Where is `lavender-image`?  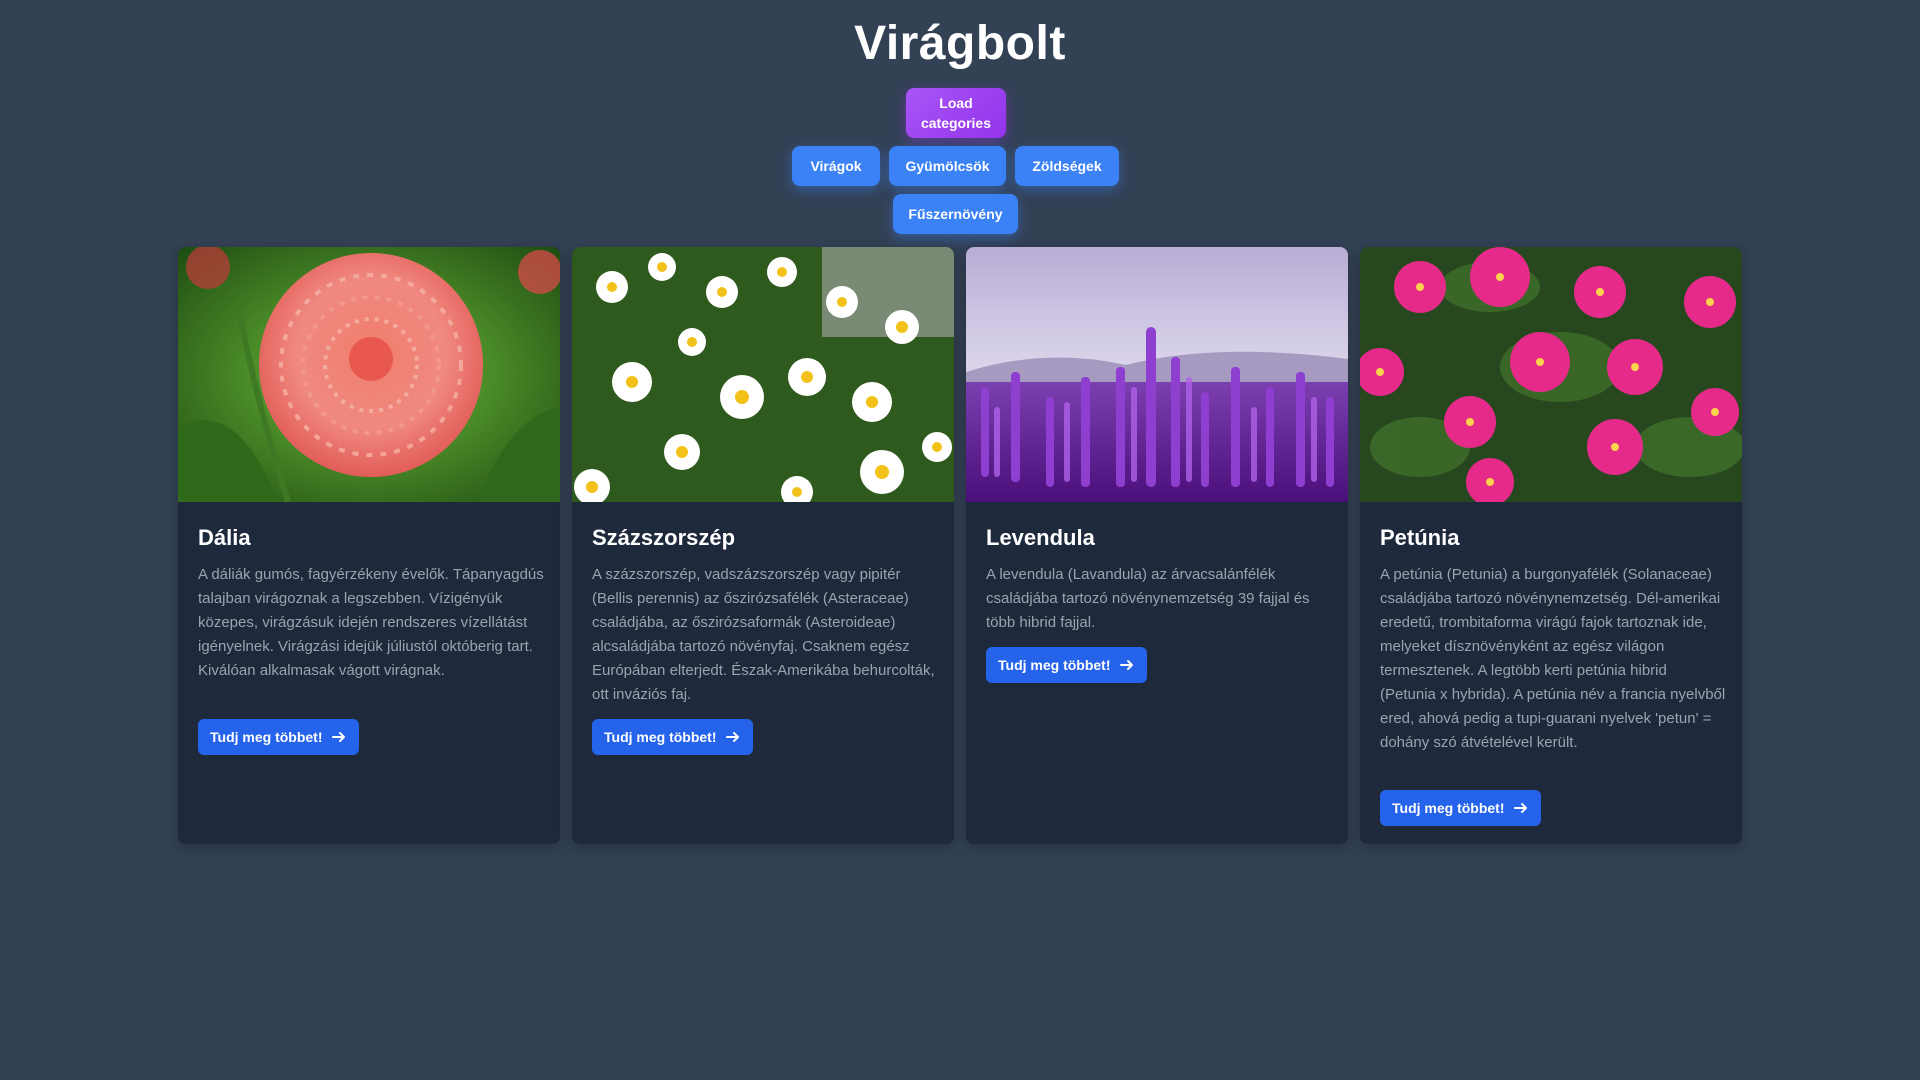 lavender-image is located at coordinates (1157, 374).